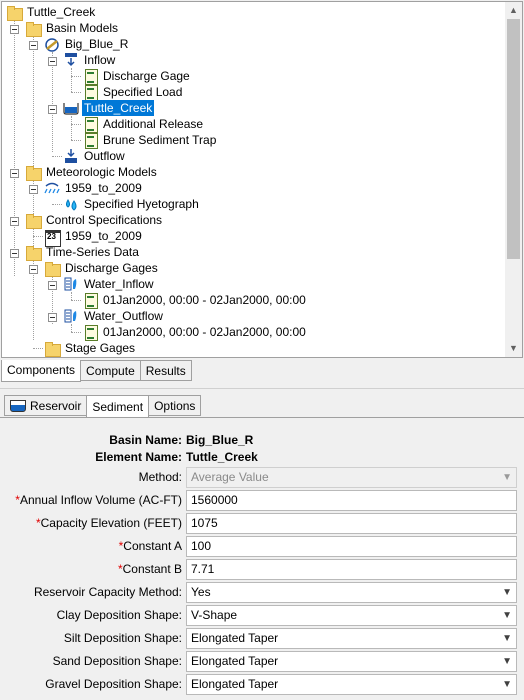 Image resolution: width=524 pixels, height=700 pixels. I want to click on silt-deposition-value: Elongated Taper, so click(235, 638).